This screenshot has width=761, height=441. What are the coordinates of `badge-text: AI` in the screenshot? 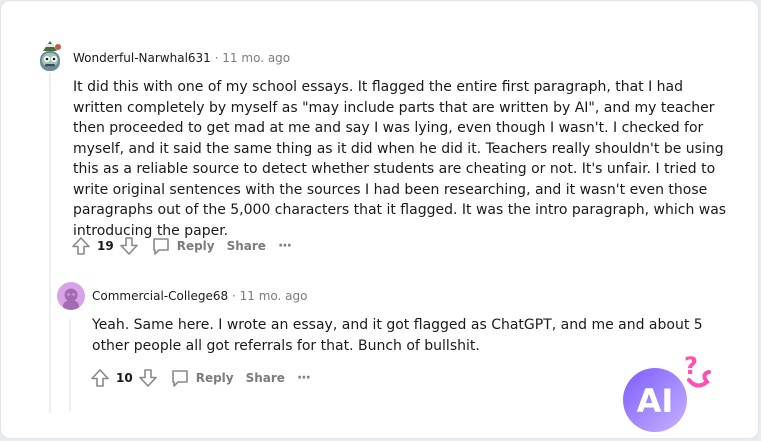 It's located at (655, 401).